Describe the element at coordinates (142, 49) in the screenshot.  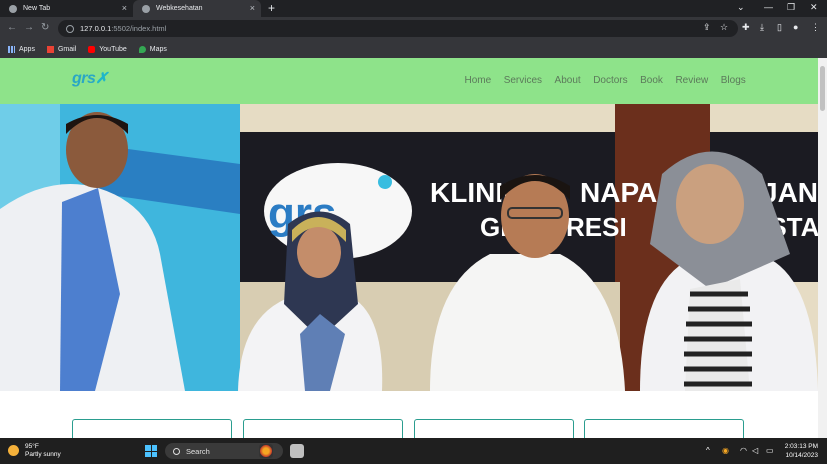
I see `maps-icon` at that location.